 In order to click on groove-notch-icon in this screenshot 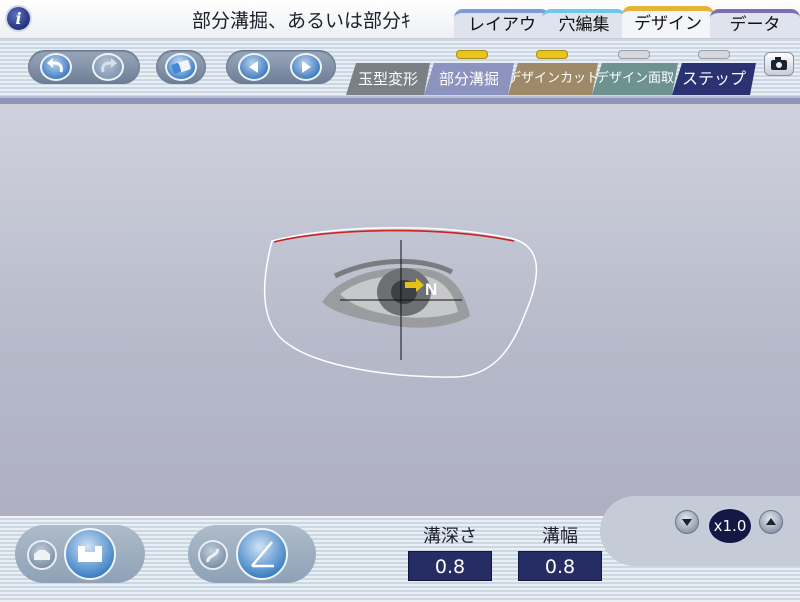, I will do `click(90, 554)`.